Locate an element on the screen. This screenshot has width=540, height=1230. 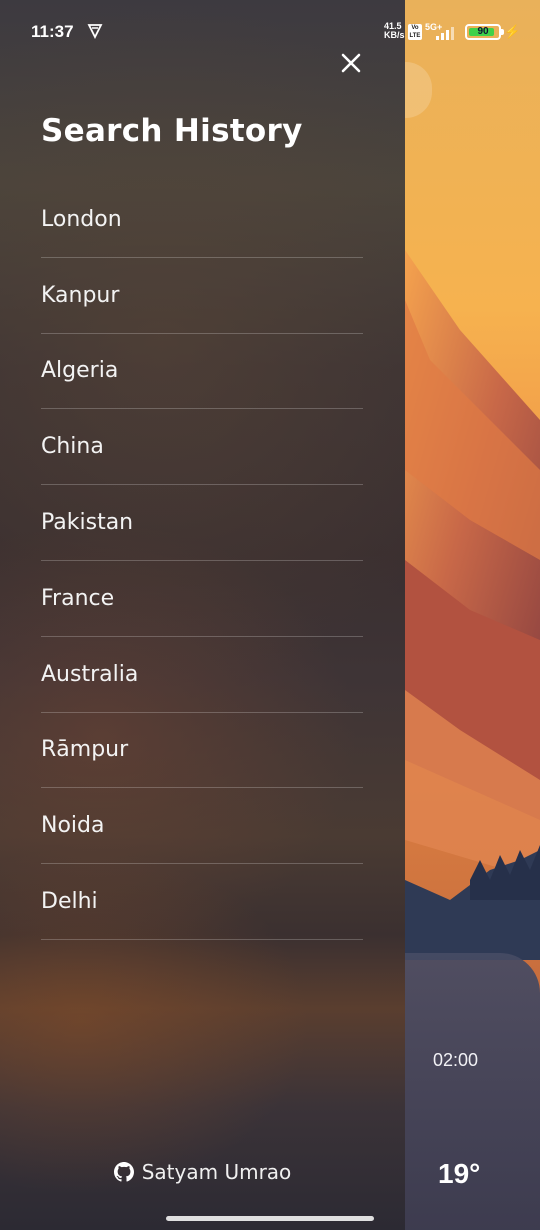
signal-strength-icon is located at coordinates (445, 33).